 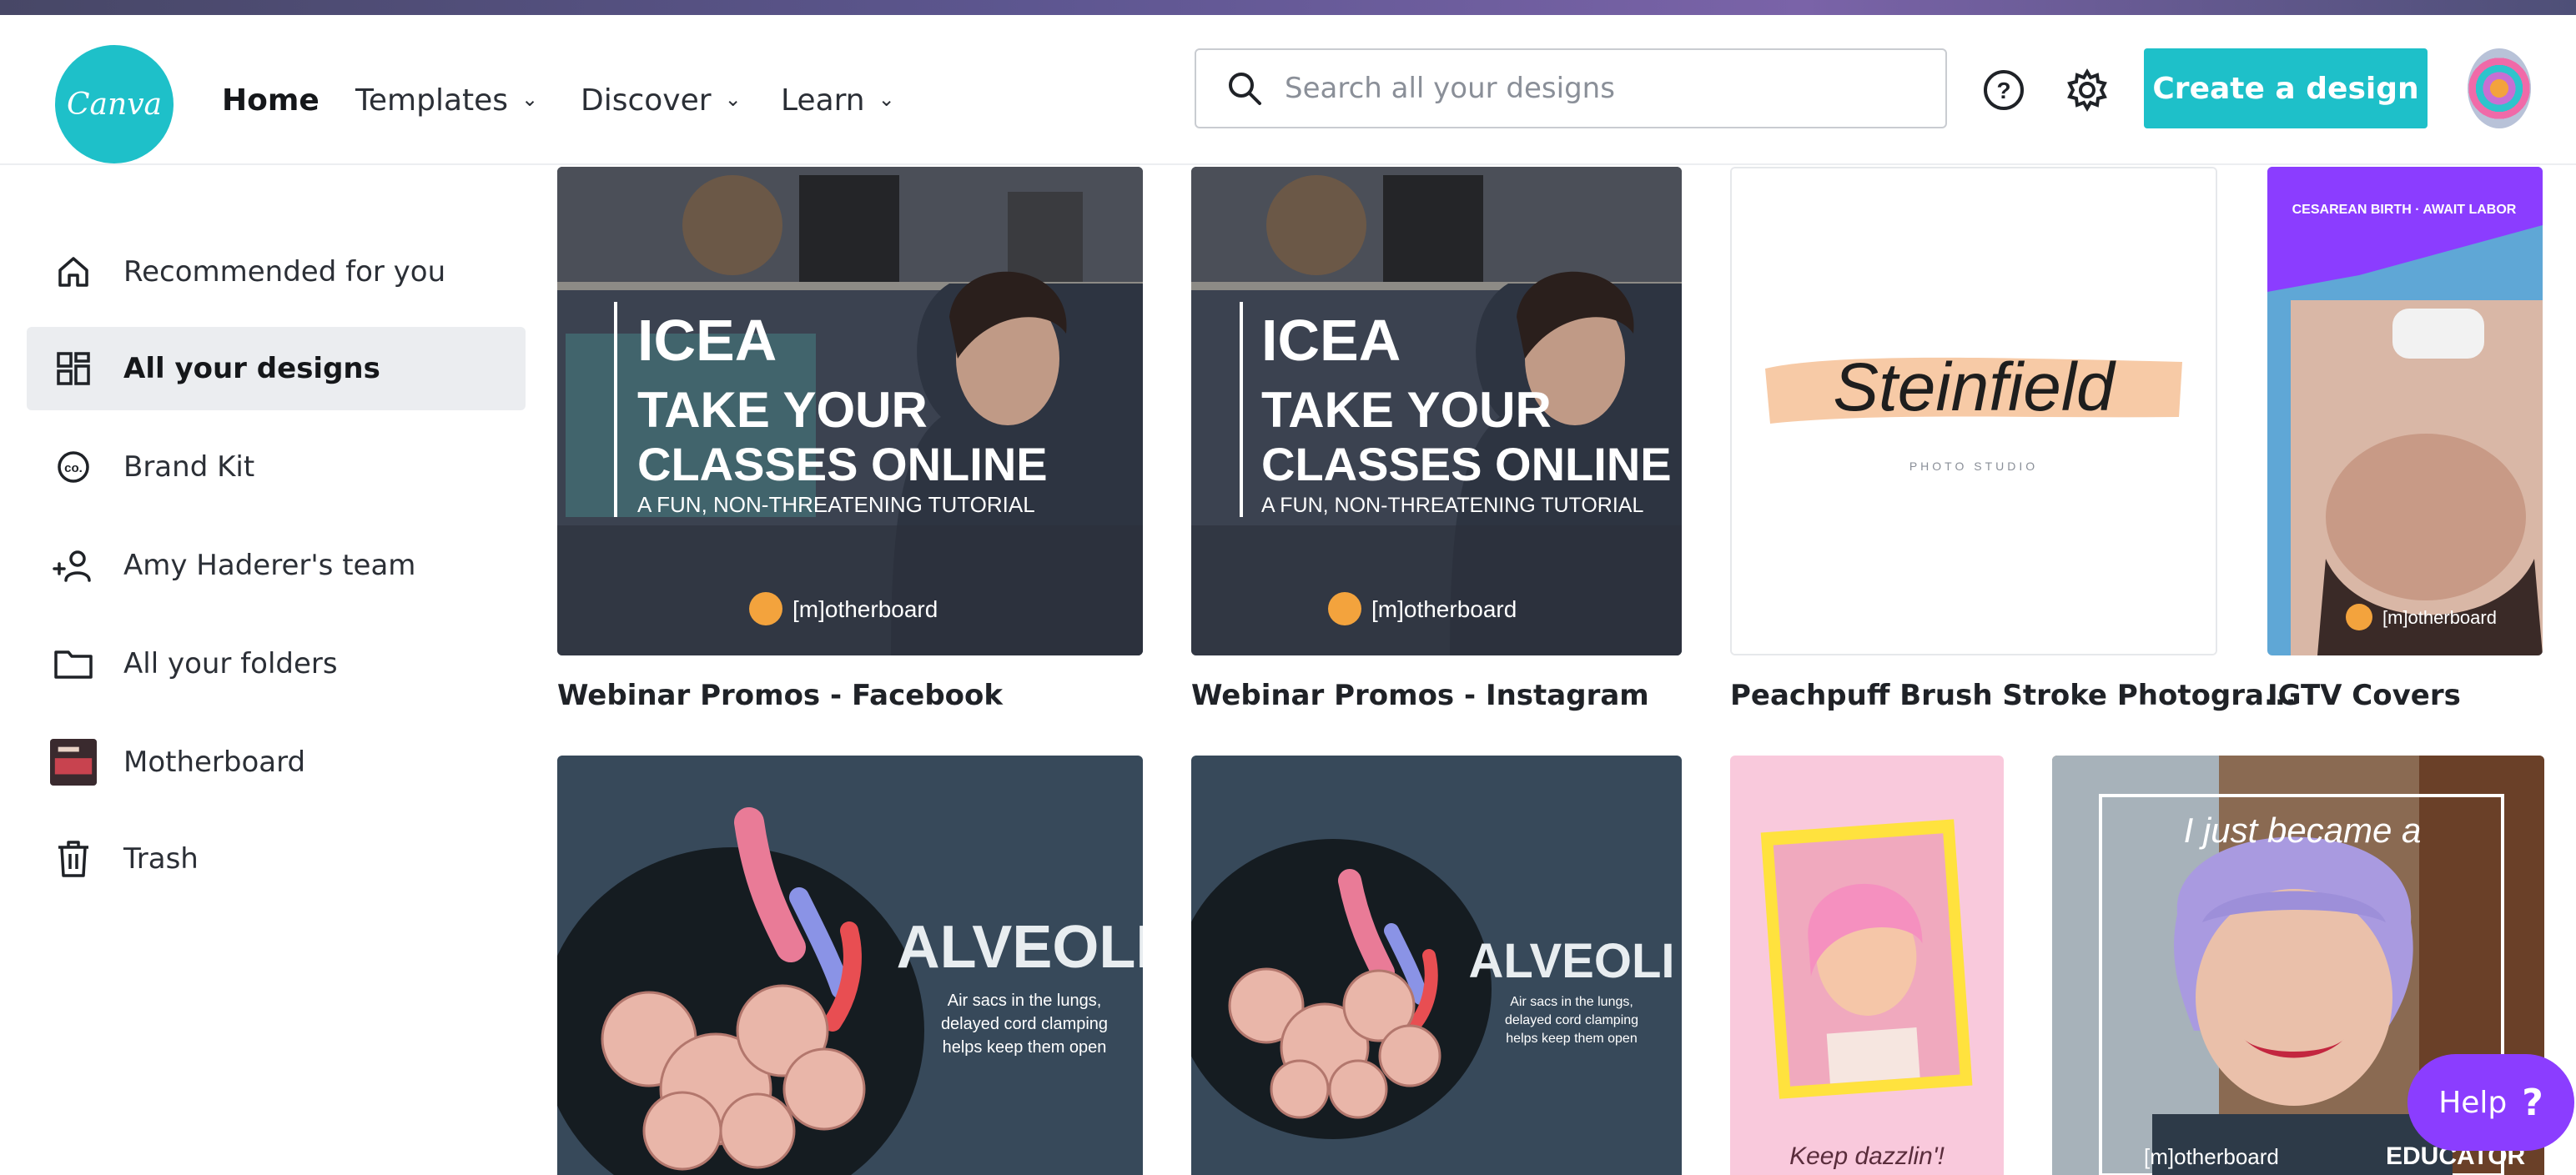 I want to click on design-card-pink-story: Keep dazzlin'!, so click(x=1867, y=966).